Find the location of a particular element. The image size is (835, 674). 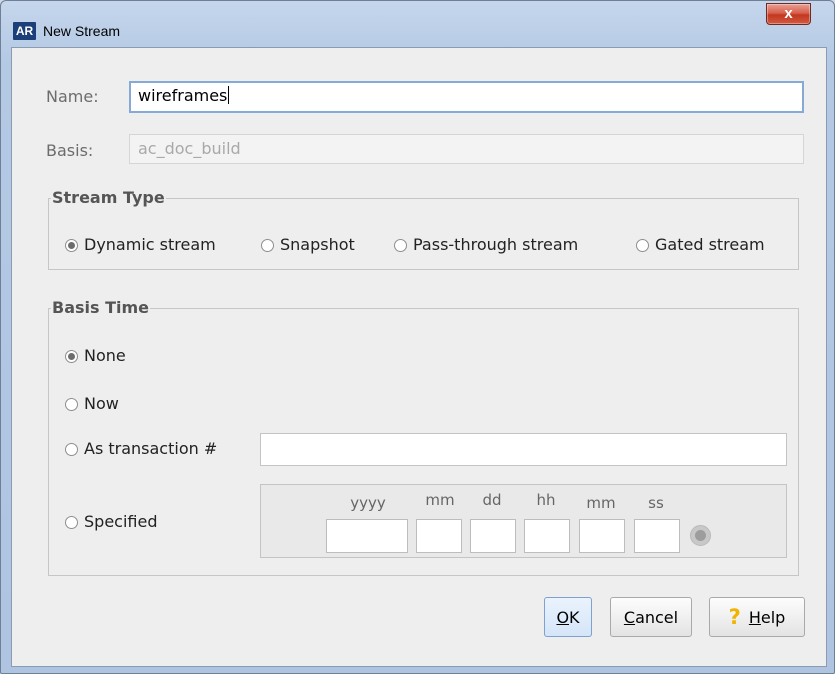

name-label: Name: is located at coordinates (72, 96).